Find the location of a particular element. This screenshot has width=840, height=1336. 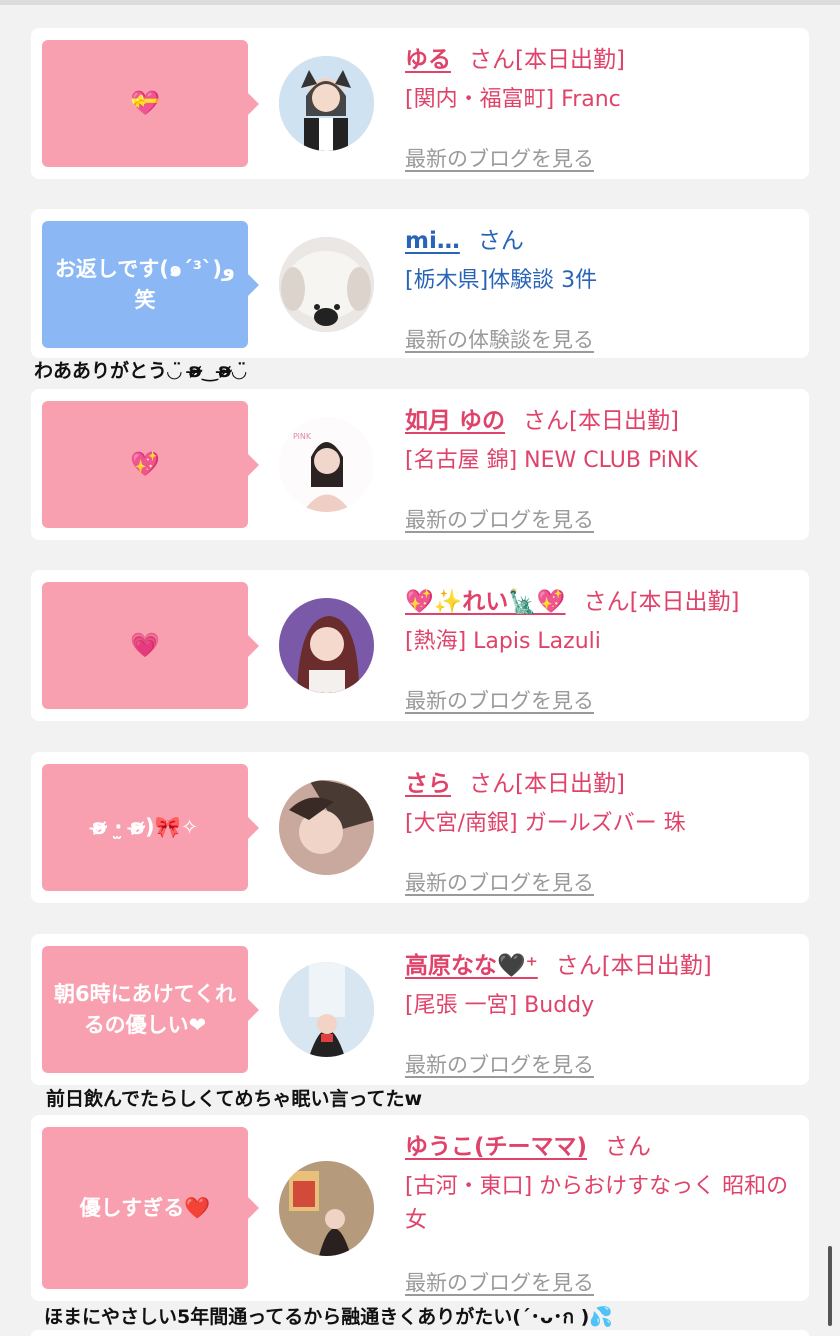

bubble-text: ʚ̴̶̷̷ ·̫ ʚ̴̶̷̷)🎀✧ is located at coordinates (145, 827).